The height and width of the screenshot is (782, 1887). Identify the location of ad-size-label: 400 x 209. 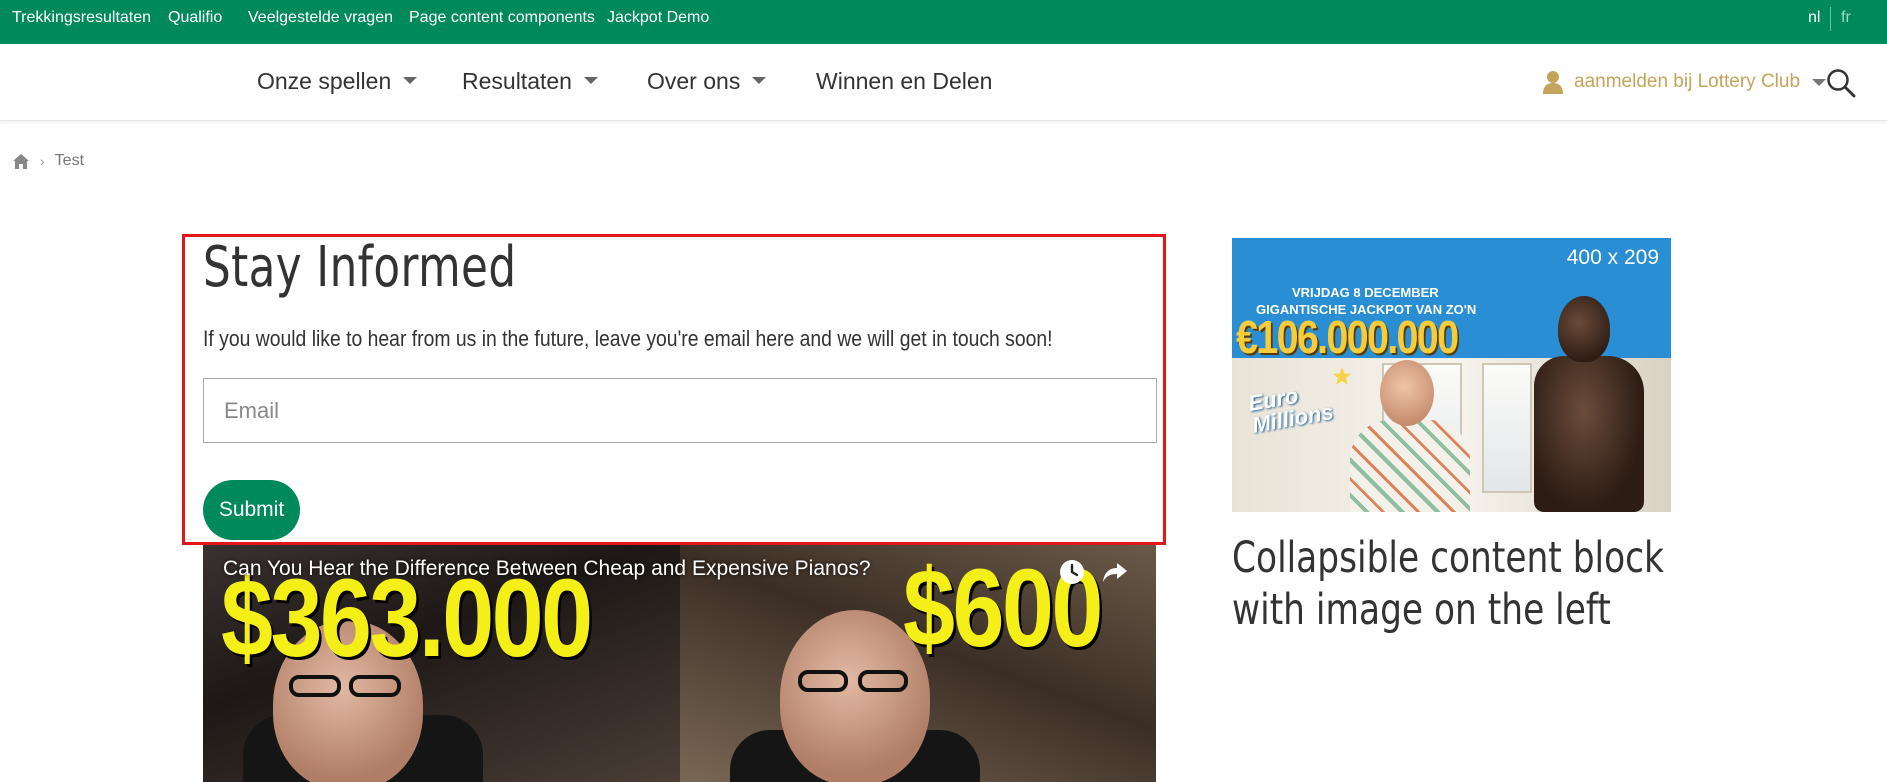
(1612, 257).